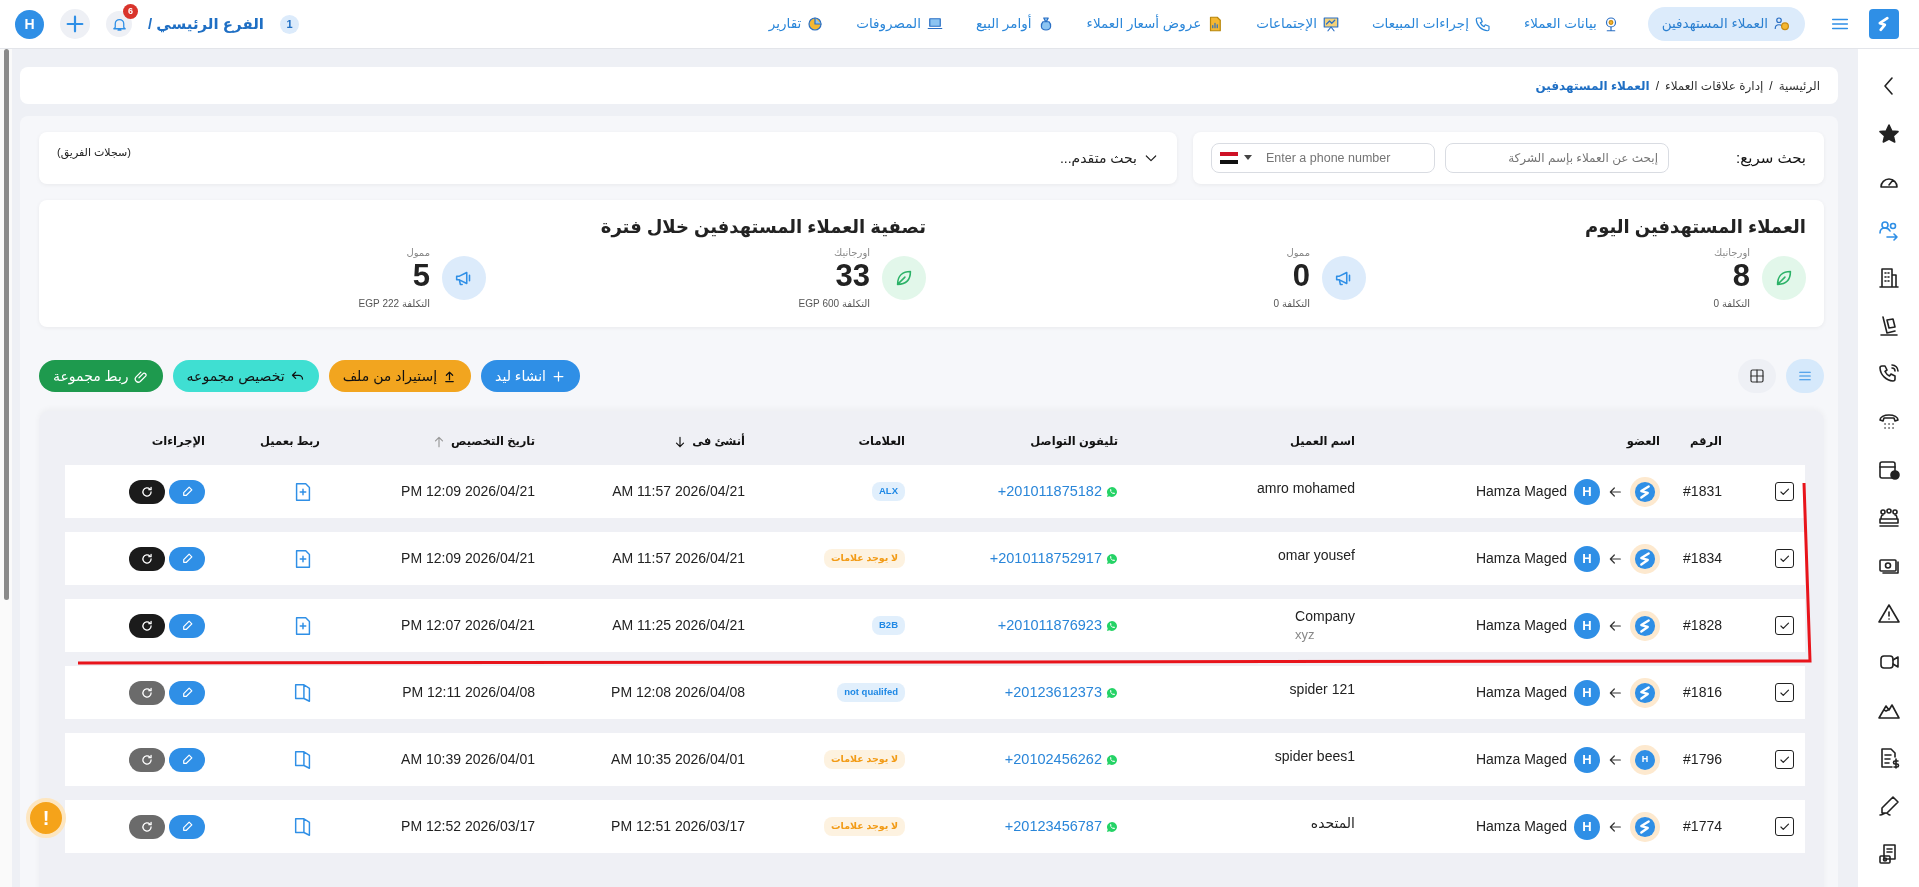 The image size is (1919, 887). What do you see at coordinates (1571, 24) in the screenshot?
I see `nav-item: بيانات العملاء` at bounding box center [1571, 24].